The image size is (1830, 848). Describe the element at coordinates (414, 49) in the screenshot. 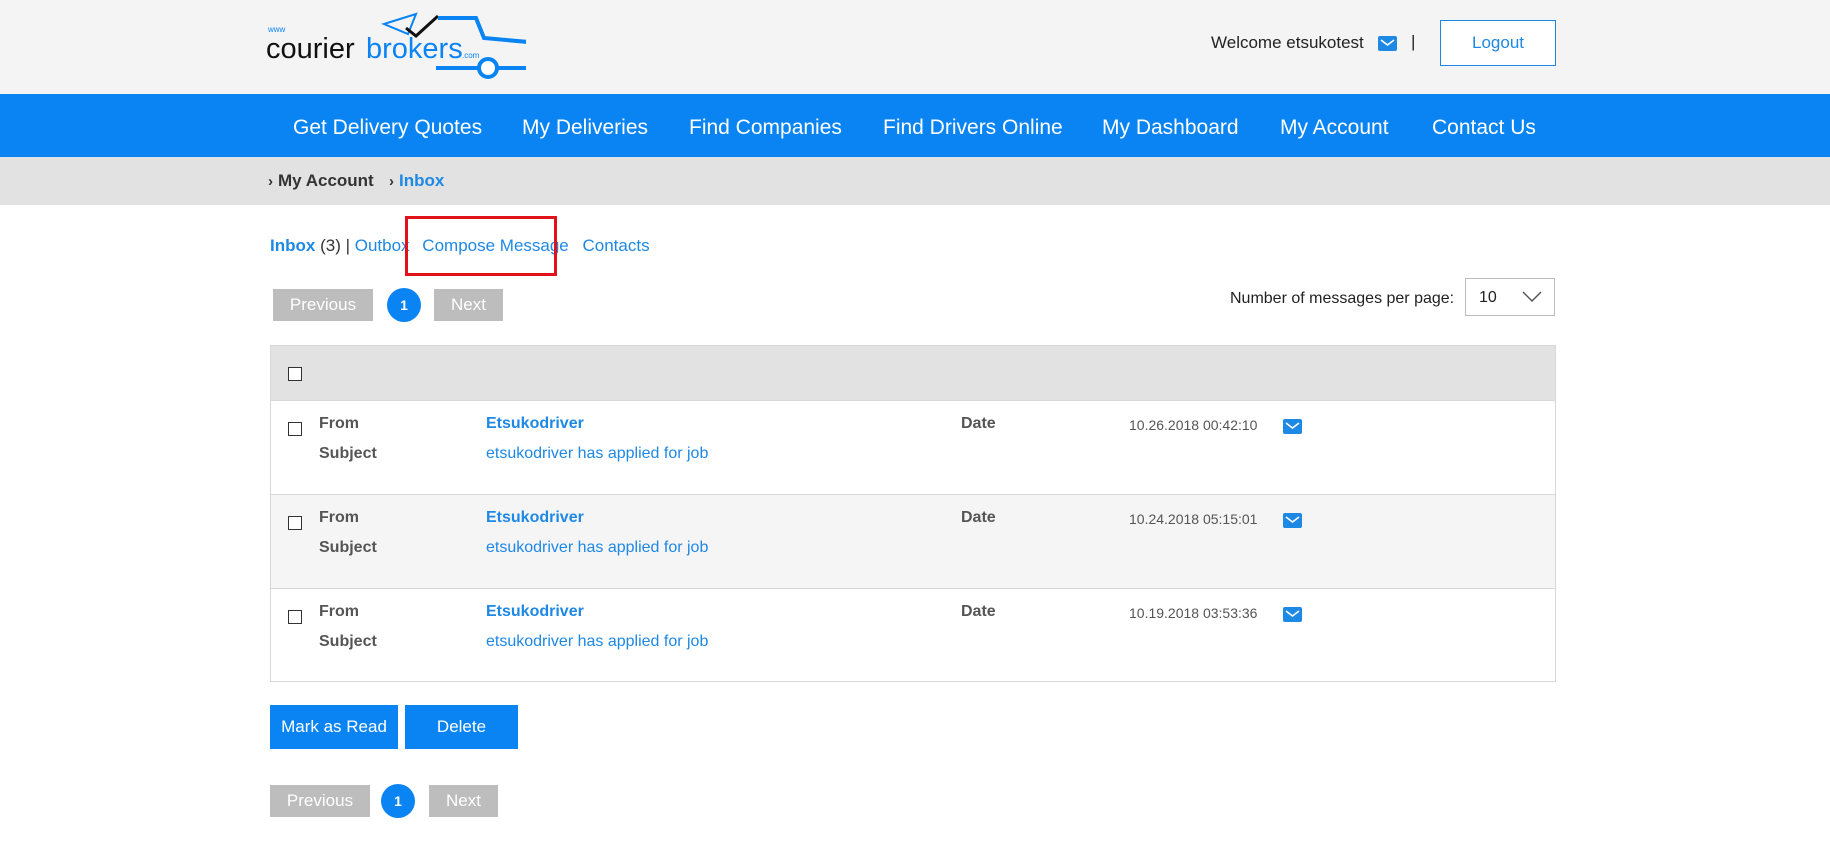

I see `svg-text: brokers` at that location.